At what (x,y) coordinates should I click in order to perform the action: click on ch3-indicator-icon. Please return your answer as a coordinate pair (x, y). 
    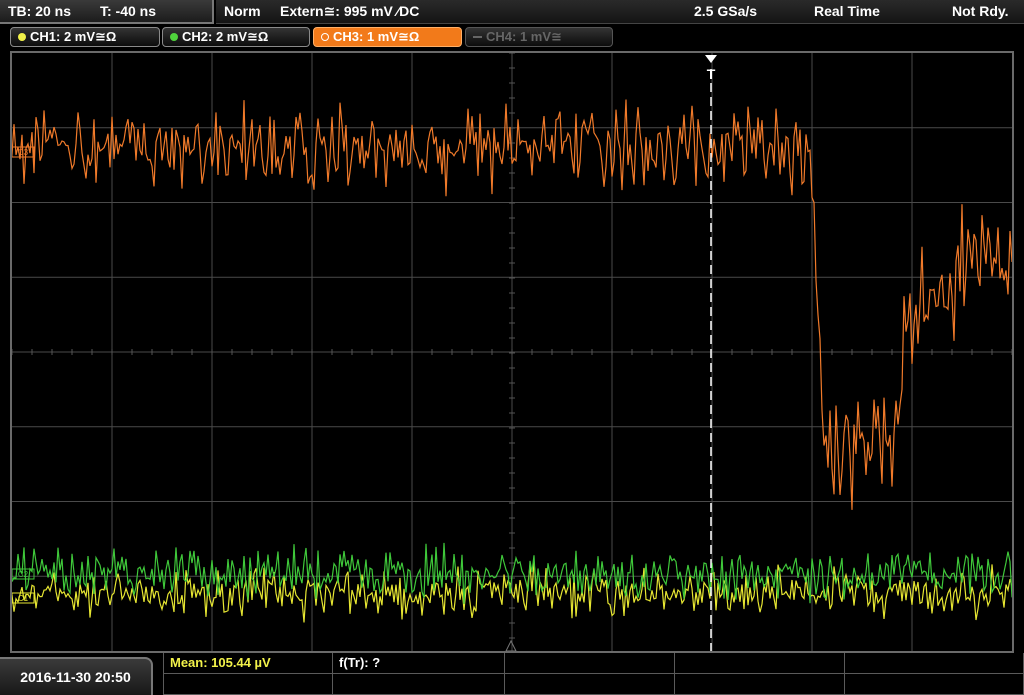
    Looking at the image, I should click on (325, 37).